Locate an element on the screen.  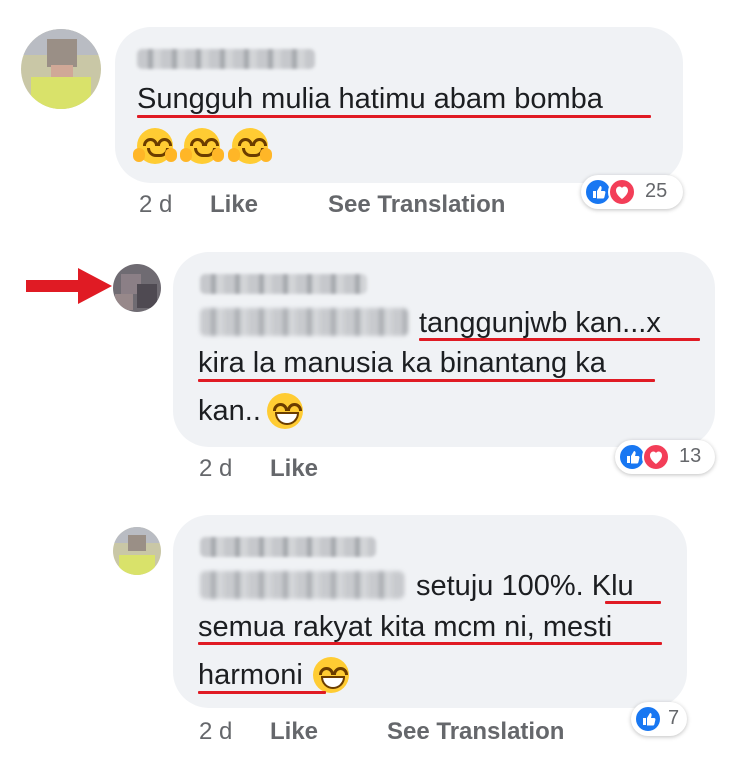
comment-text-line-3-text: kan.. is located at coordinates (229, 411).